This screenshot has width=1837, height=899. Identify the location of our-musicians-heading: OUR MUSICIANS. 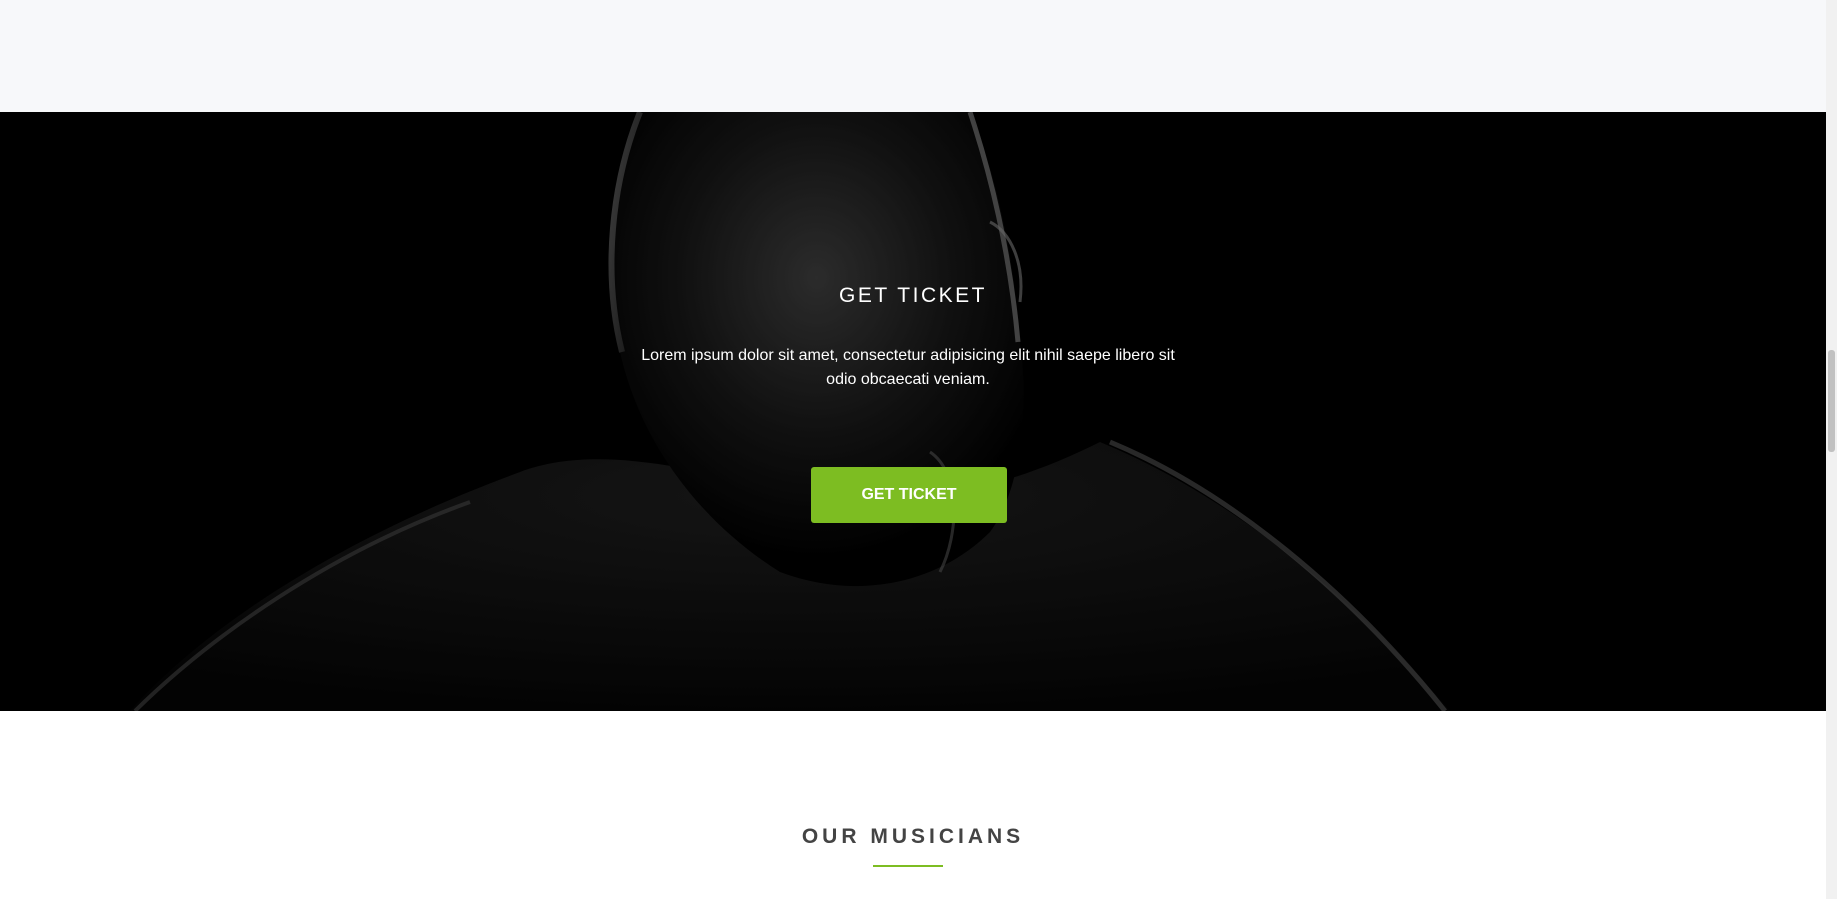
(913, 836).